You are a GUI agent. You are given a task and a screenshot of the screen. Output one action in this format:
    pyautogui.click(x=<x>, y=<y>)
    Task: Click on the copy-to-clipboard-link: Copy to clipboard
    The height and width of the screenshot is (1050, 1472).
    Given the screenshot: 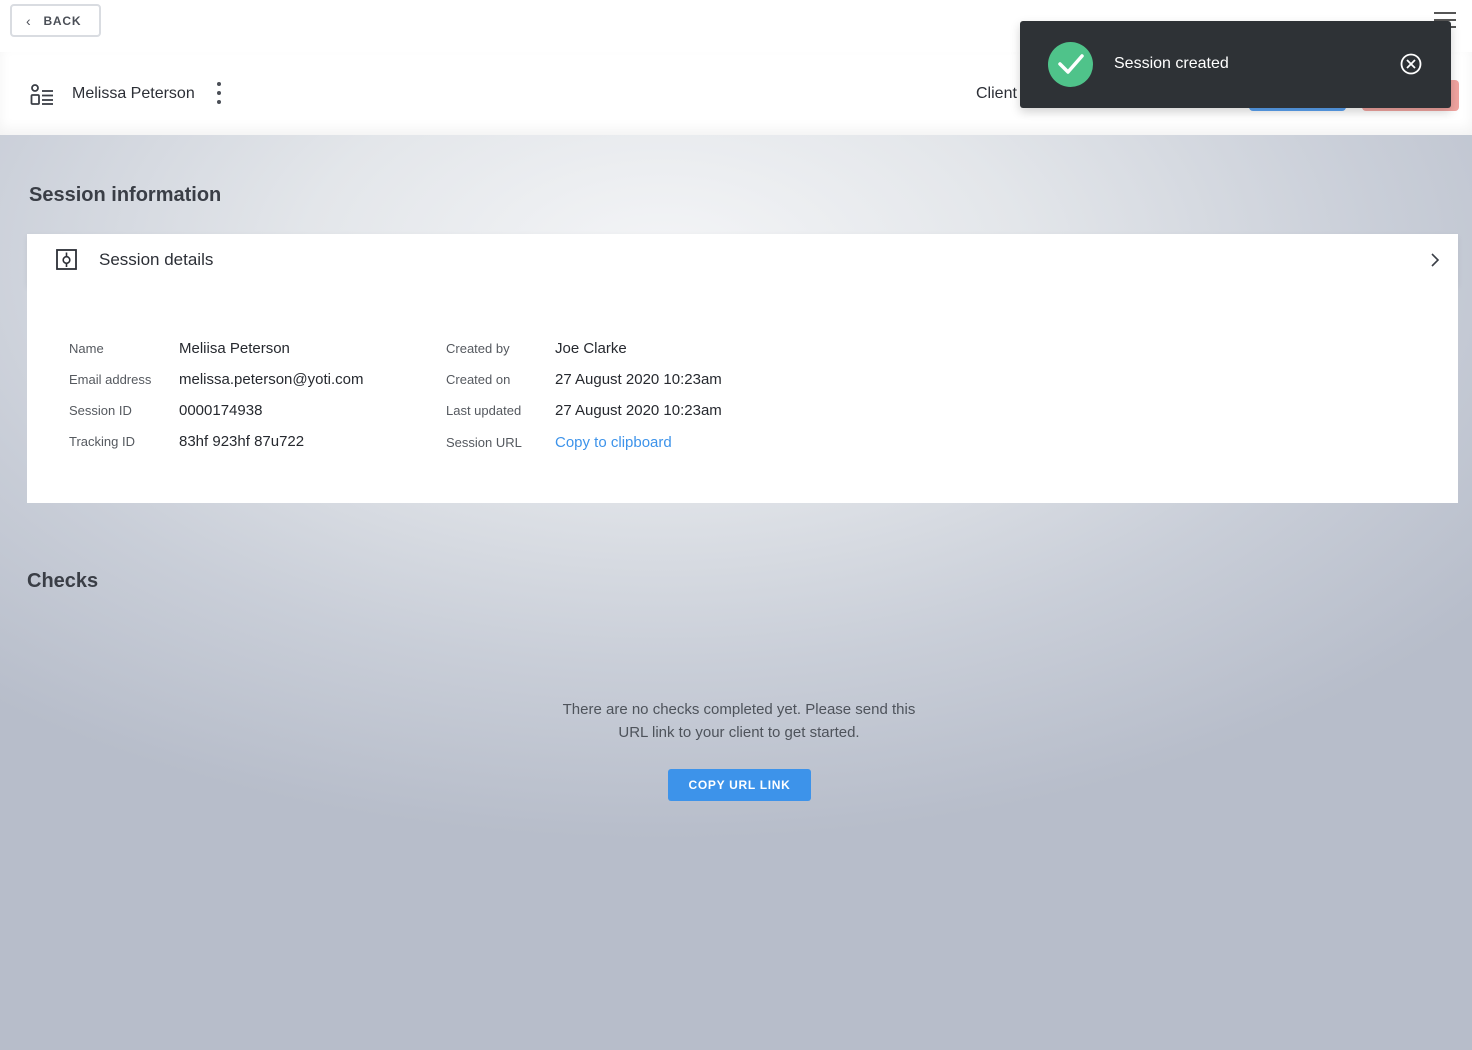 What is the action you would take?
    pyautogui.click(x=613, y=442)
    